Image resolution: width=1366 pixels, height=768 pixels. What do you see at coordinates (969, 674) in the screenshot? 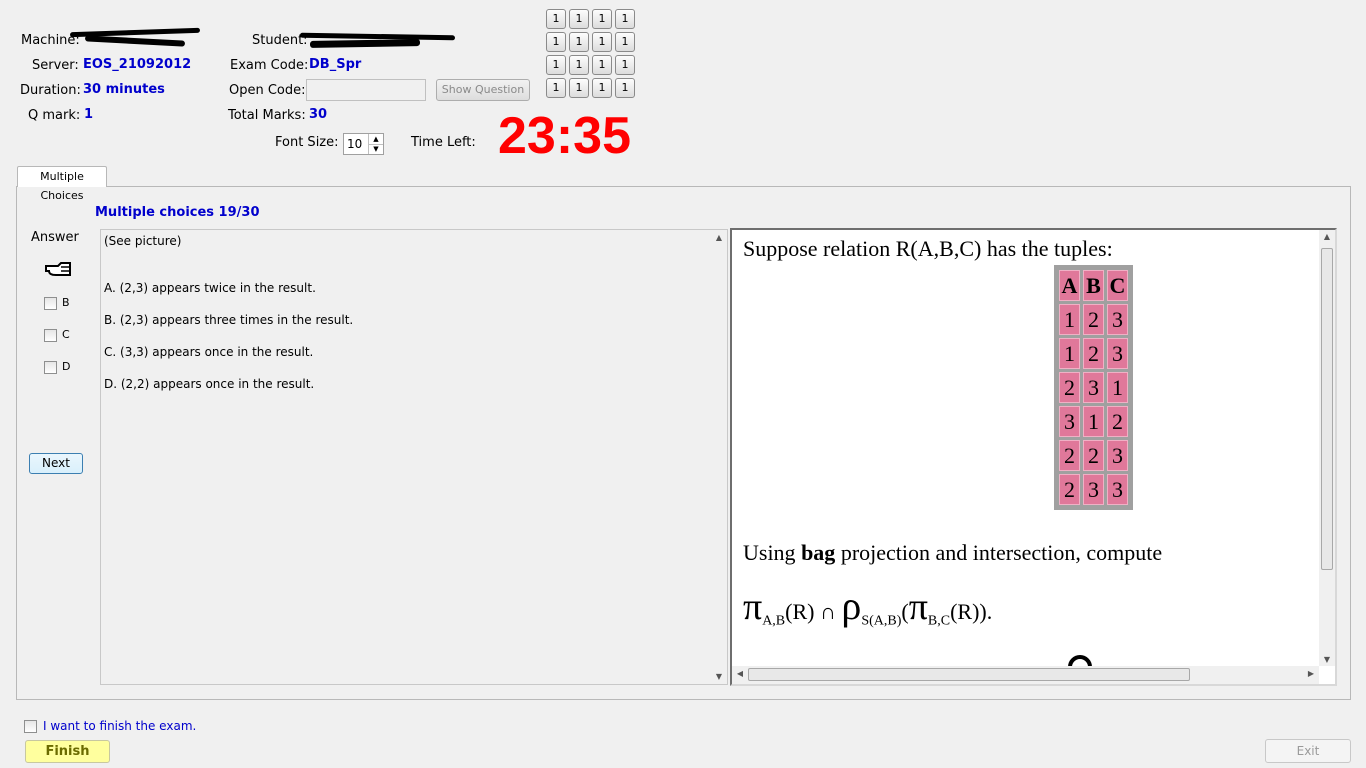
I see `picture-hscroll-thumb` at bounding box center [969, 674].